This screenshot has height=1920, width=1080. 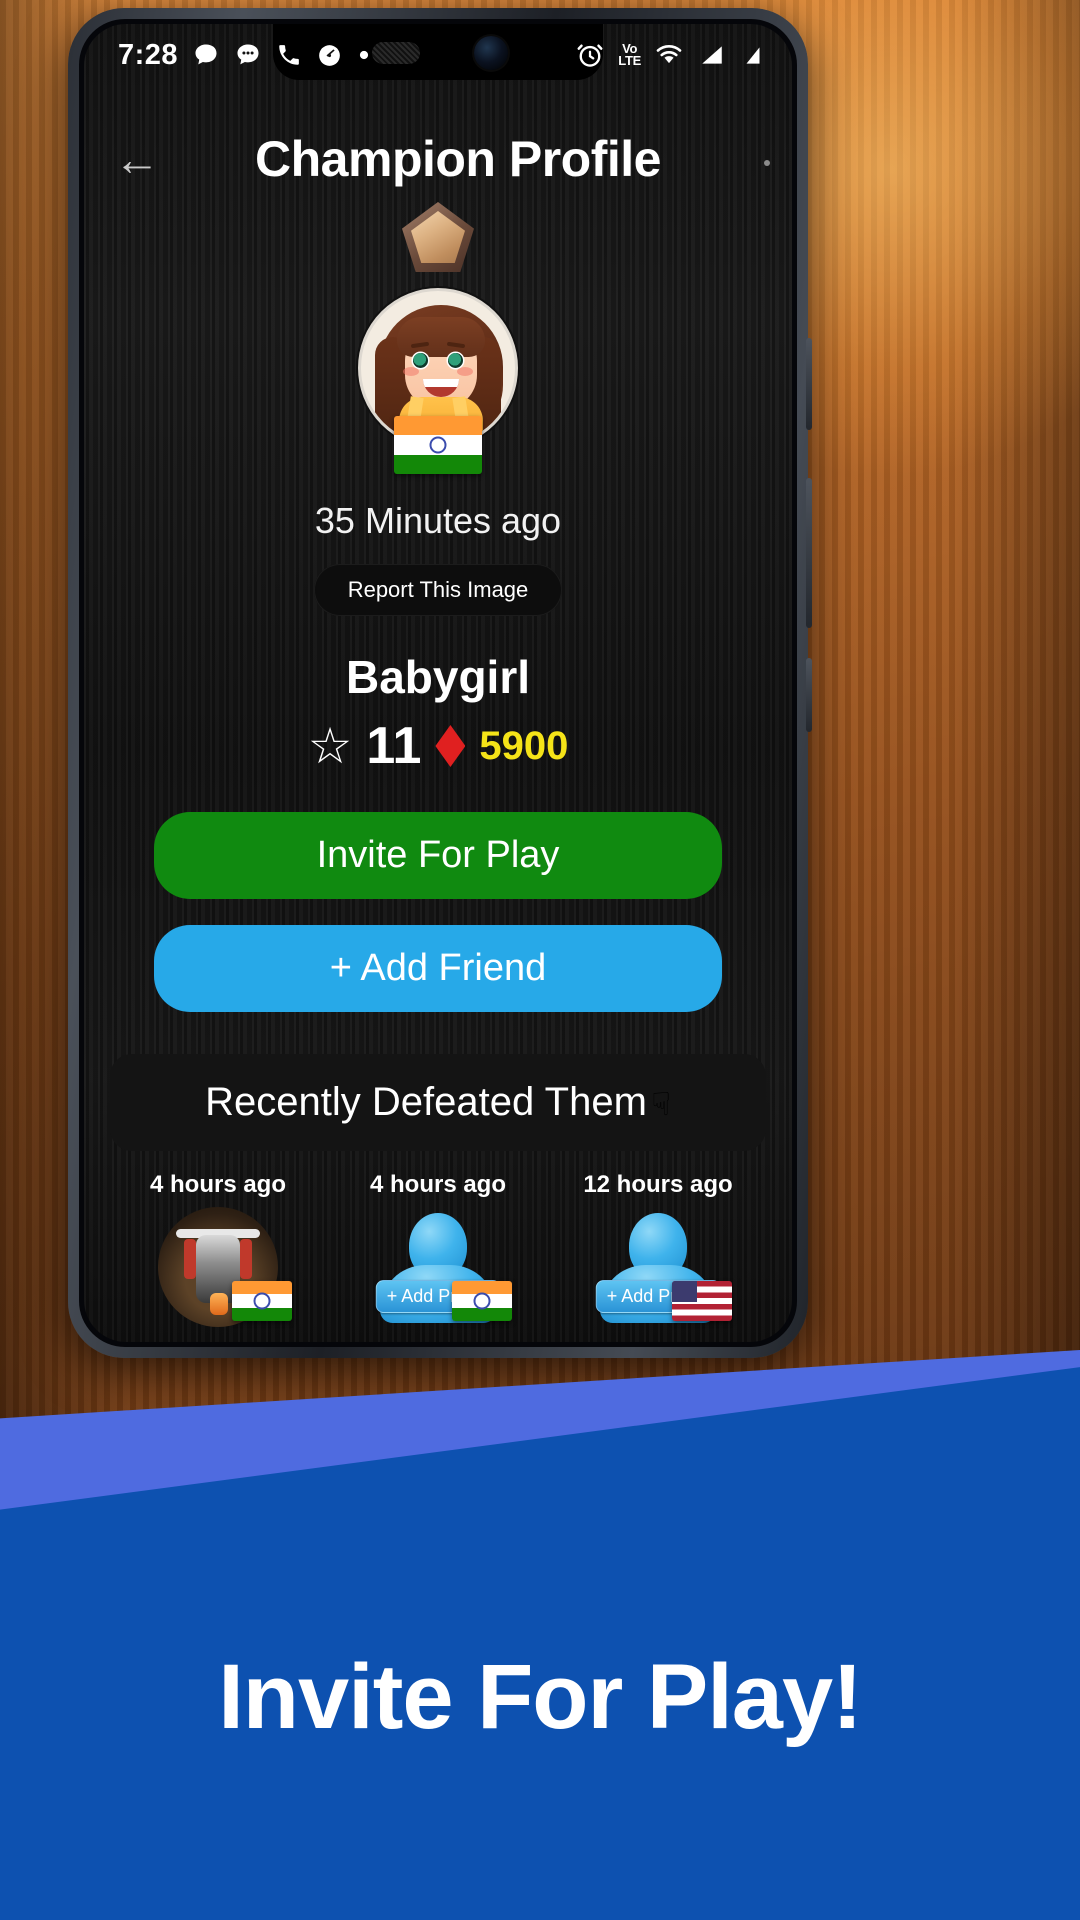 I want to click on invite-for-play-button: Invite For Play, so click(x=438, y=855).